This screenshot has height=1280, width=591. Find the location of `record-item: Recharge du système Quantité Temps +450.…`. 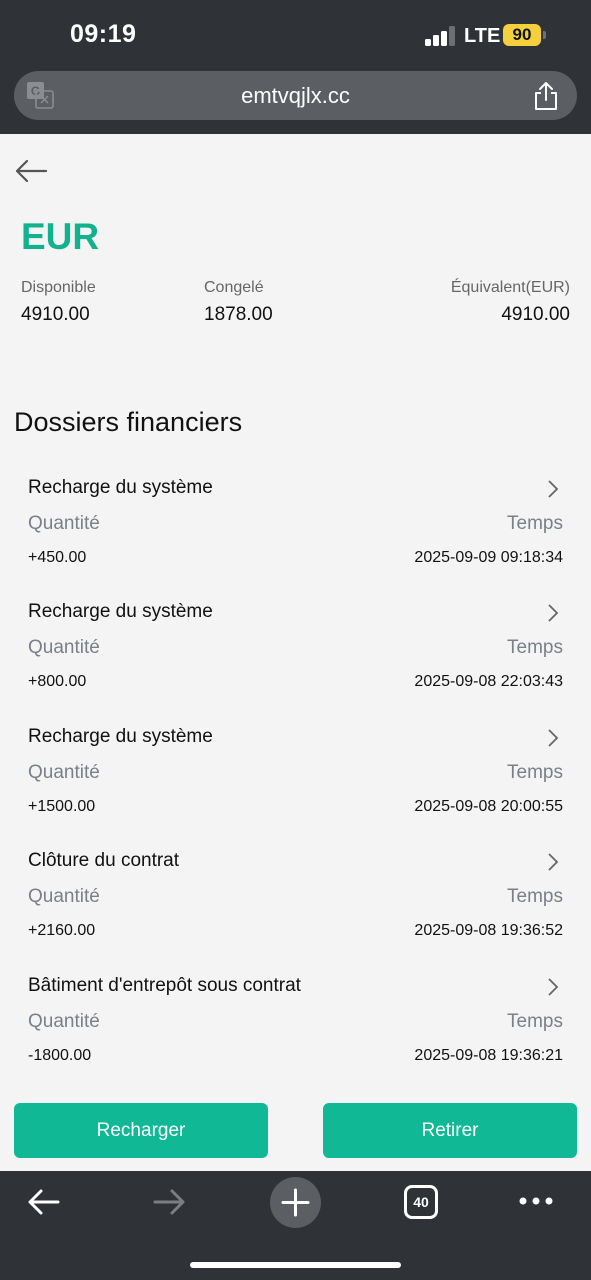

record-item: Recharge du système Quantité Temps +450.… is located at coordinates (295, 537).